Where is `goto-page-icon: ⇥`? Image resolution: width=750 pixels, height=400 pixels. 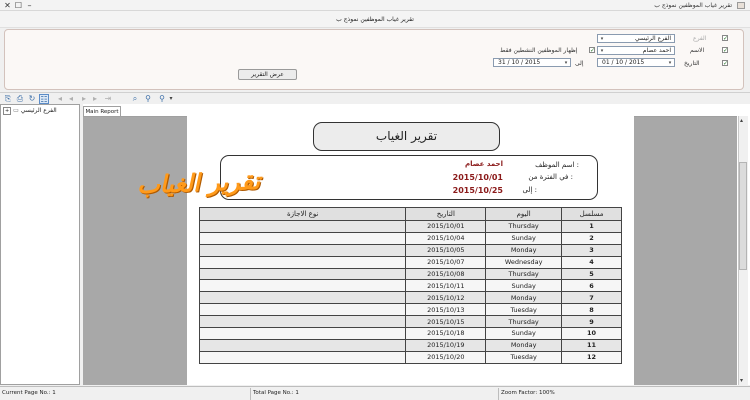 goto-page-icon: ⇥ is located at coordinates (108, 99).